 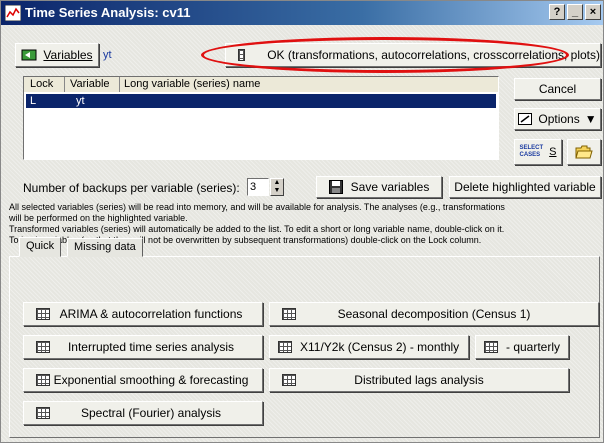 What do you see at coordinates (108, 12) in the screenshot?
I see `window-title: Time Series Analysis: cv11` at bounding box center [108, 12].